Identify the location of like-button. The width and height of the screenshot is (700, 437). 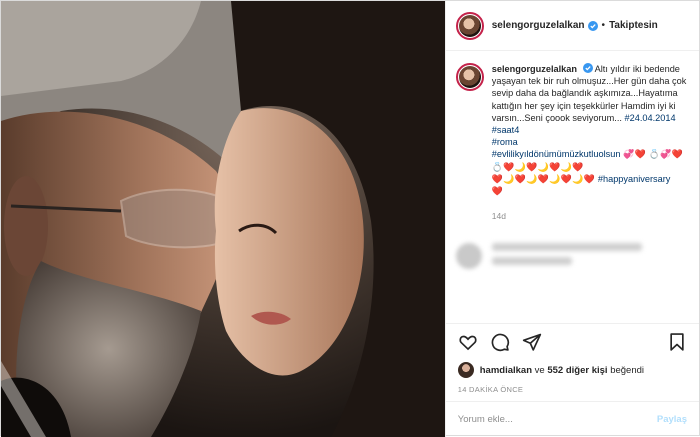
(468, 342).